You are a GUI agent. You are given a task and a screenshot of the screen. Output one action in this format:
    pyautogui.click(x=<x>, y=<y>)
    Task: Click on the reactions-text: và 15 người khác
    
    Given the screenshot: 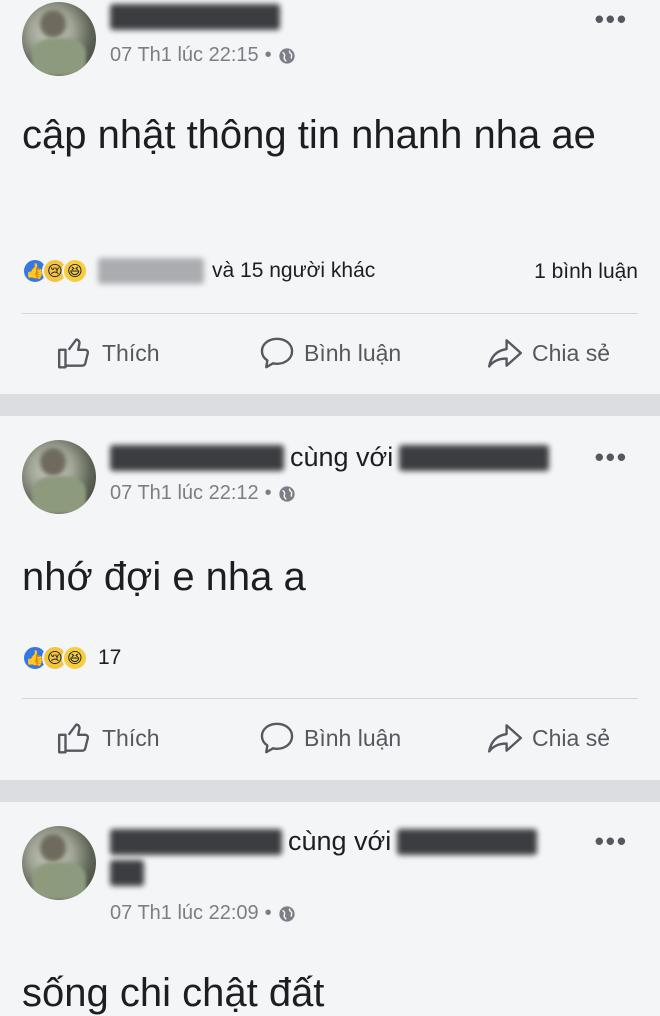 What is the action you would take?
    pyautogui.click(x=236, y=271)
    